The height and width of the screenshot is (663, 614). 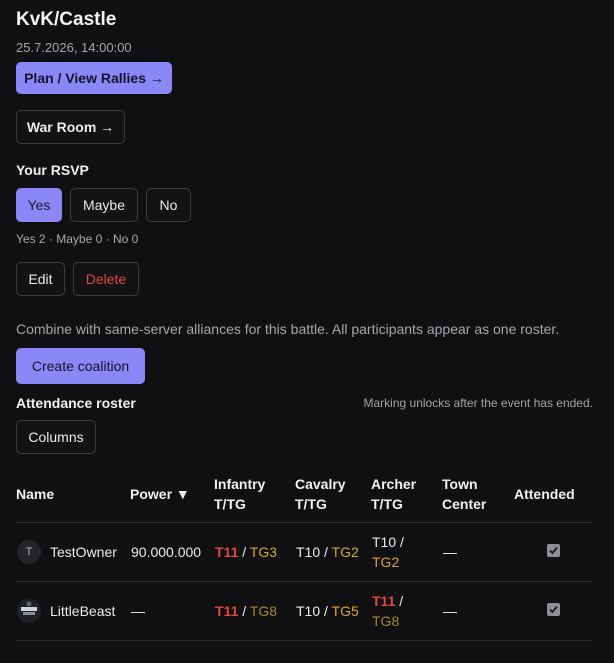 What do you see at coordinates (104, 205) in the screenshot?
I see `rsvp-maybe-button: Maybe` at bounding box center [104, 205].